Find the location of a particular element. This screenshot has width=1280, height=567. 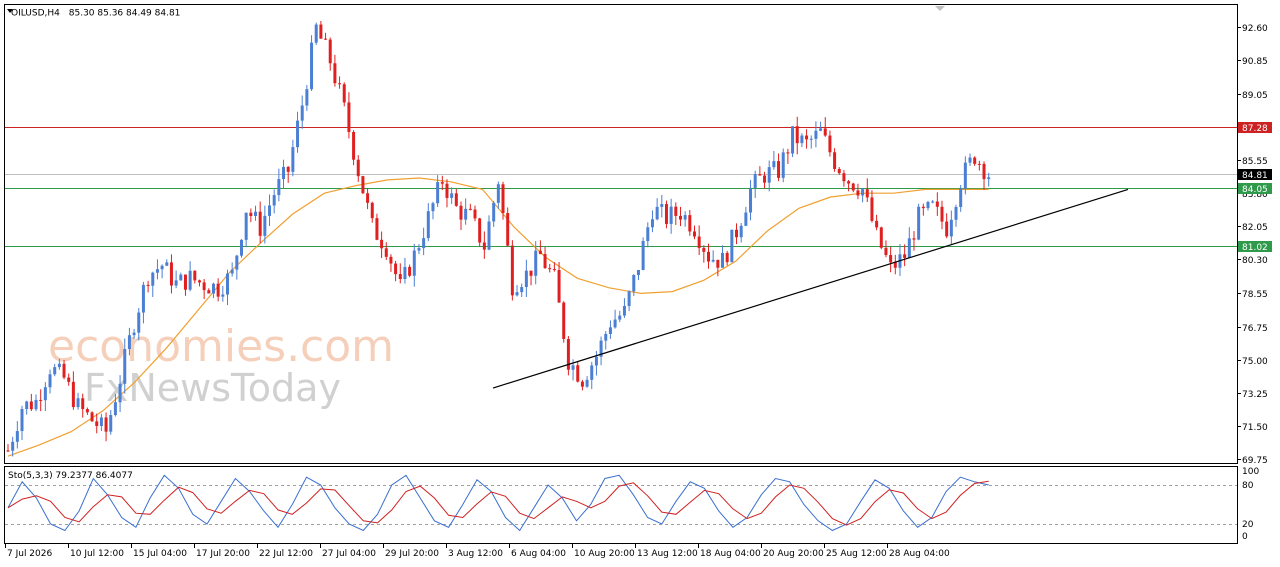

sto-tick-label: 0 is located at coordinates (1245, 537).